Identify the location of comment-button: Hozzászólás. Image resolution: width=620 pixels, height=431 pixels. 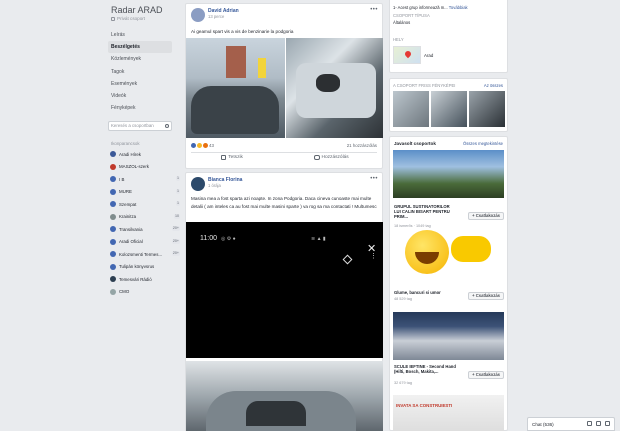
(331, 157).